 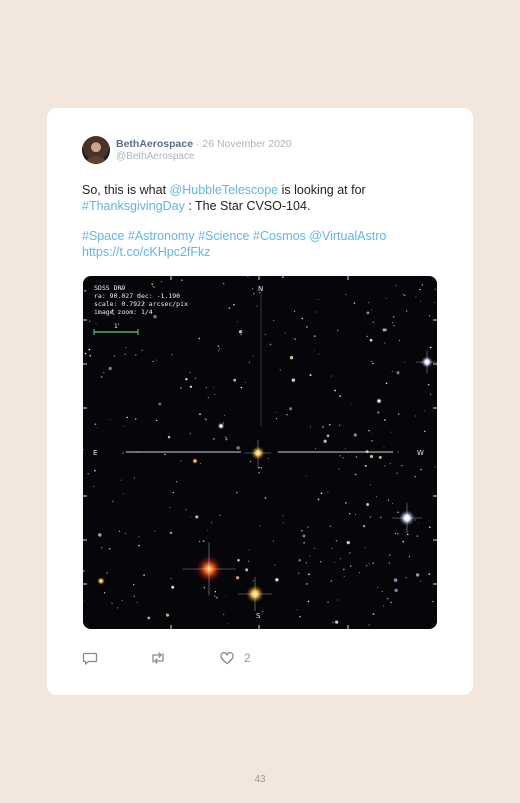 What do you see at coordinates (154, 144) in the screenshot?
I see `display-name: BethAerospace` at bounding box center [154, 144].